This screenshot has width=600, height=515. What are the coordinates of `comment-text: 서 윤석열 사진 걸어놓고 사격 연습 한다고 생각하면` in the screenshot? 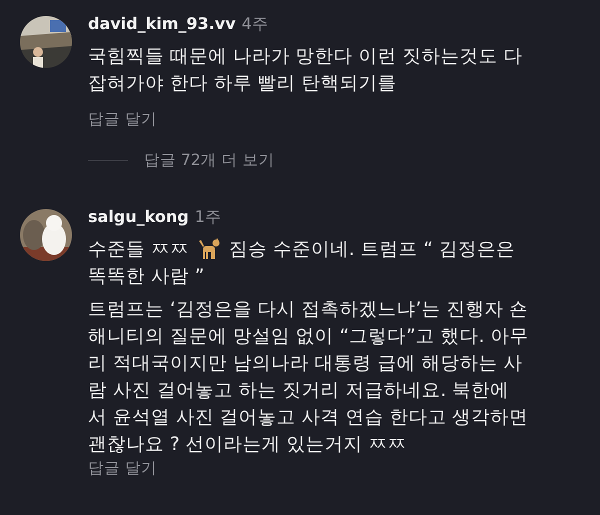 It's located at (308, 417).